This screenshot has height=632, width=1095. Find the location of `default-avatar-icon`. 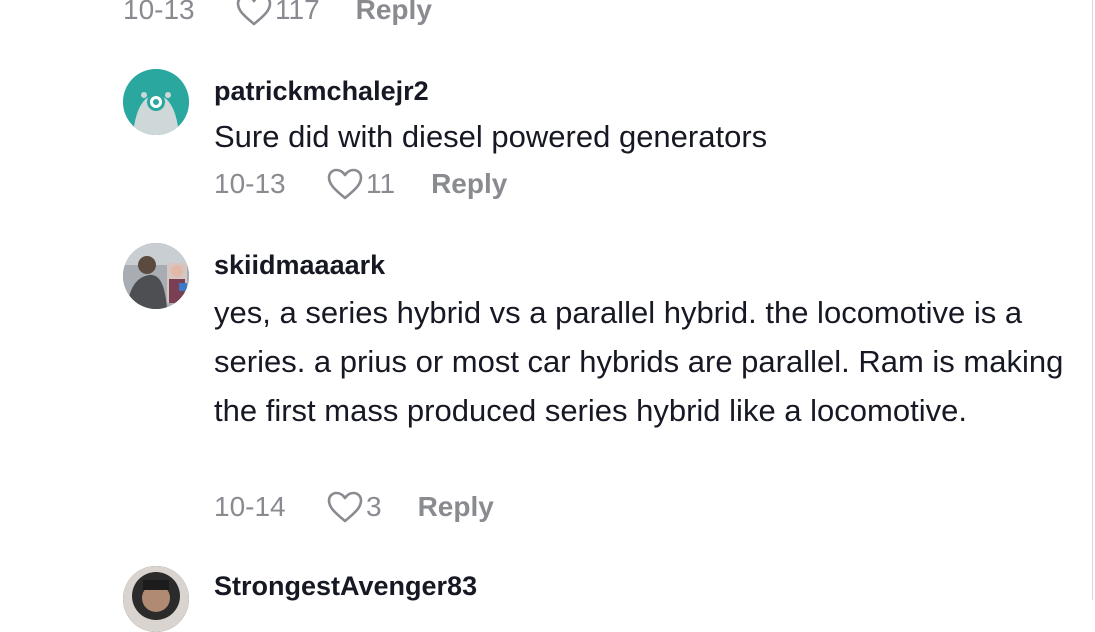

default-avatar-icon is located at coordinates (156, 102).